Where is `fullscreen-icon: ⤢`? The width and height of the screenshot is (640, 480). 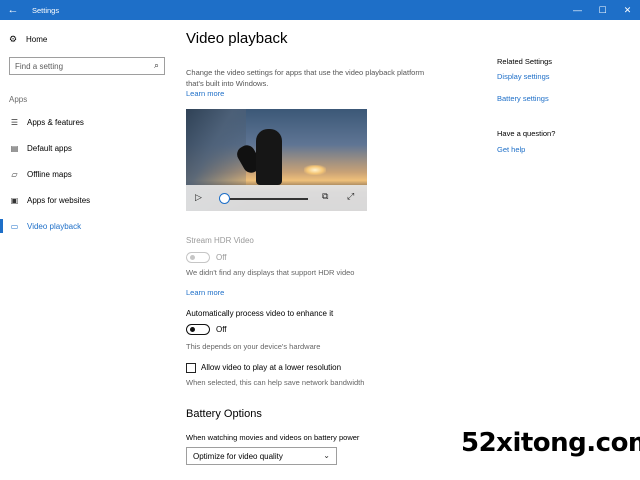 fullscreen-icon: ⤢ is located at coordinates (350, 196).